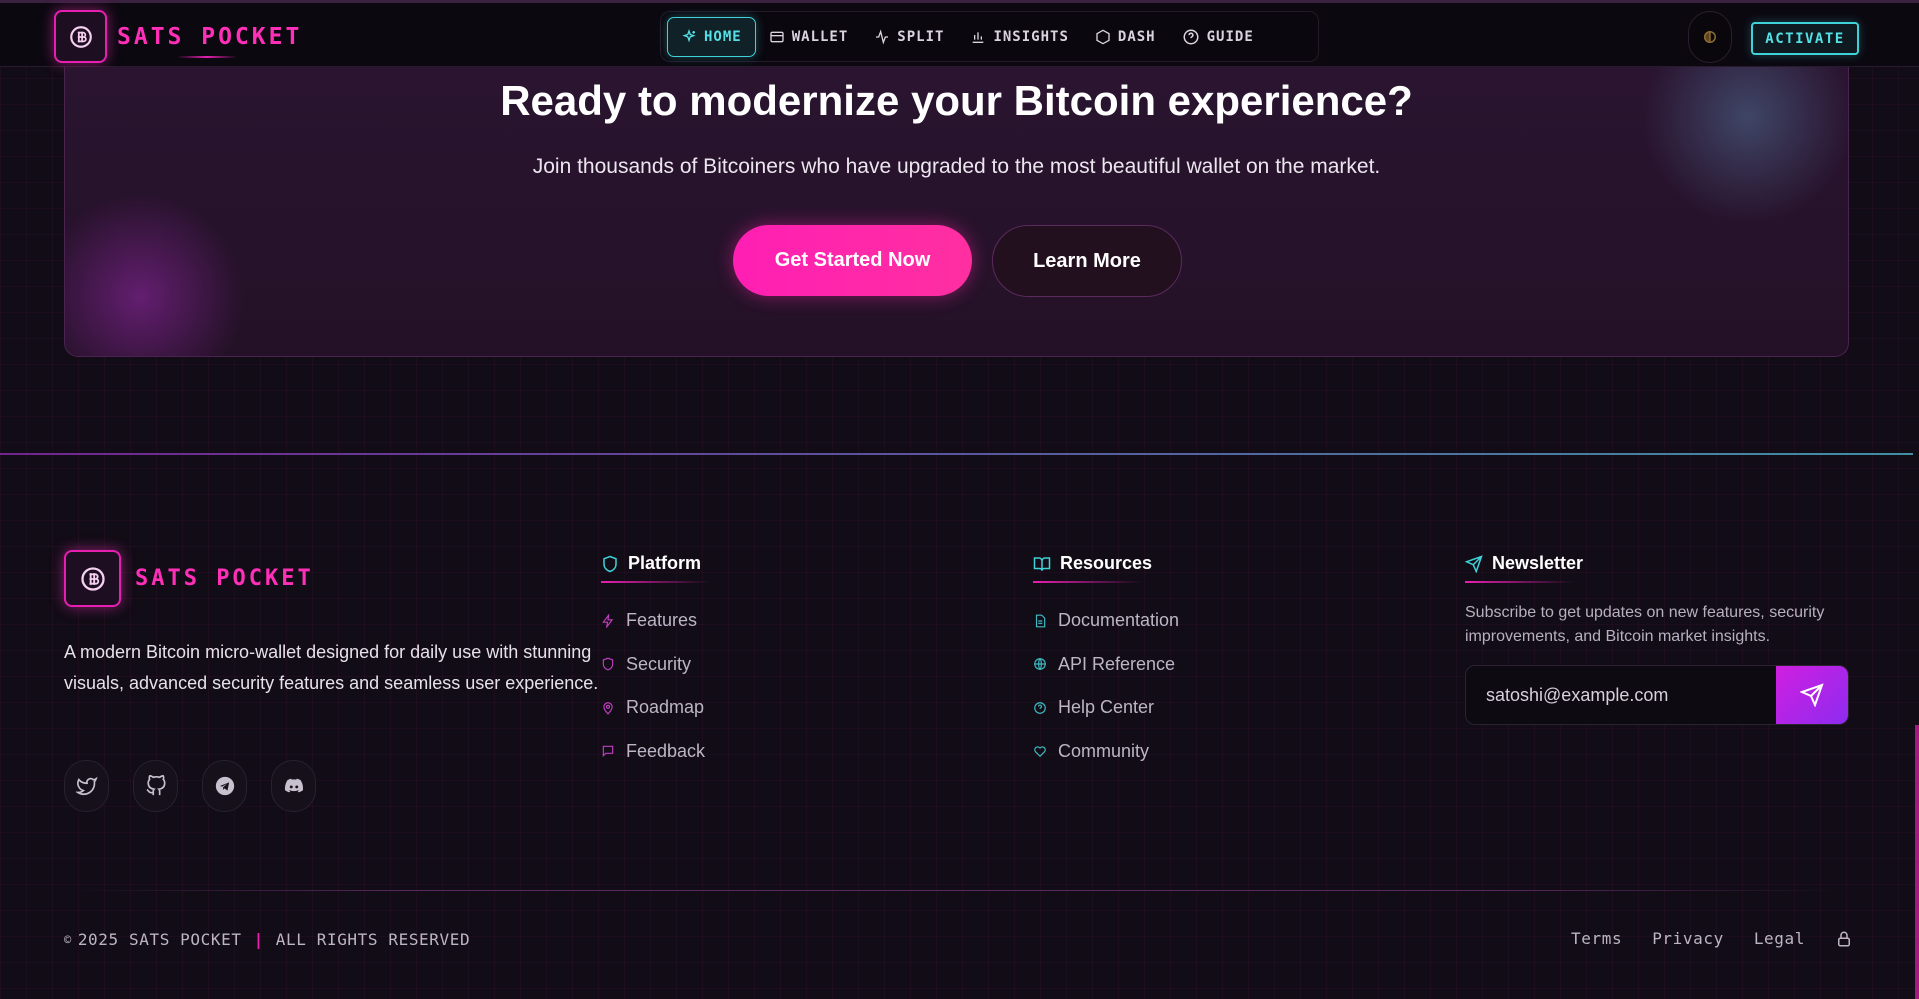 The image size is (1919, 999). Describe the element at coordinates (1917, 862) in the screenshot. I see `scrollbar-thumb` at that location.